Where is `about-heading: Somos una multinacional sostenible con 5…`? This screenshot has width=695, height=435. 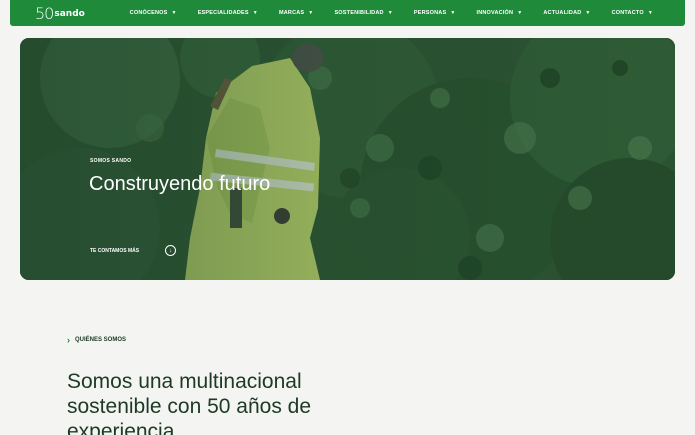
about-heading: Somos una multinacional sostenible con 5… is located at coordinates (189, 402).